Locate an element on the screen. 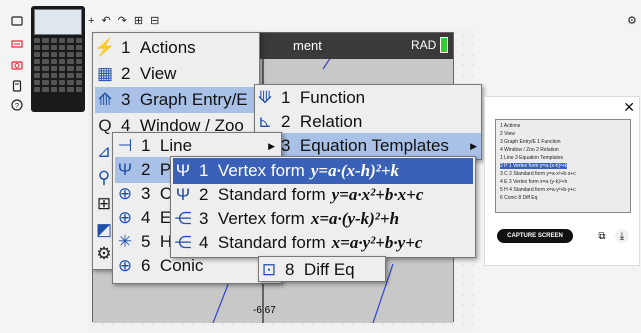 This screenshot has height=333, width=641. thumbnail-text: 2 P 1 Vertex form y=a·(x-h)²+k is located at coordinates (534, 166).